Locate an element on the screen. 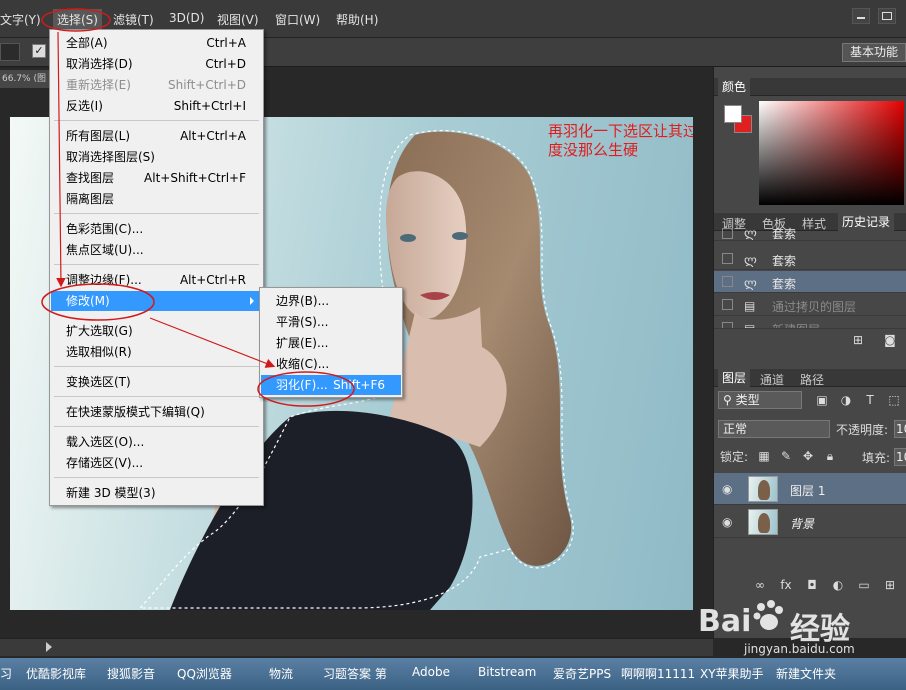 Image resolution: width=906 pixels, height=690 pixels. type-filter-icon: T is located at coordinates (870, 400).